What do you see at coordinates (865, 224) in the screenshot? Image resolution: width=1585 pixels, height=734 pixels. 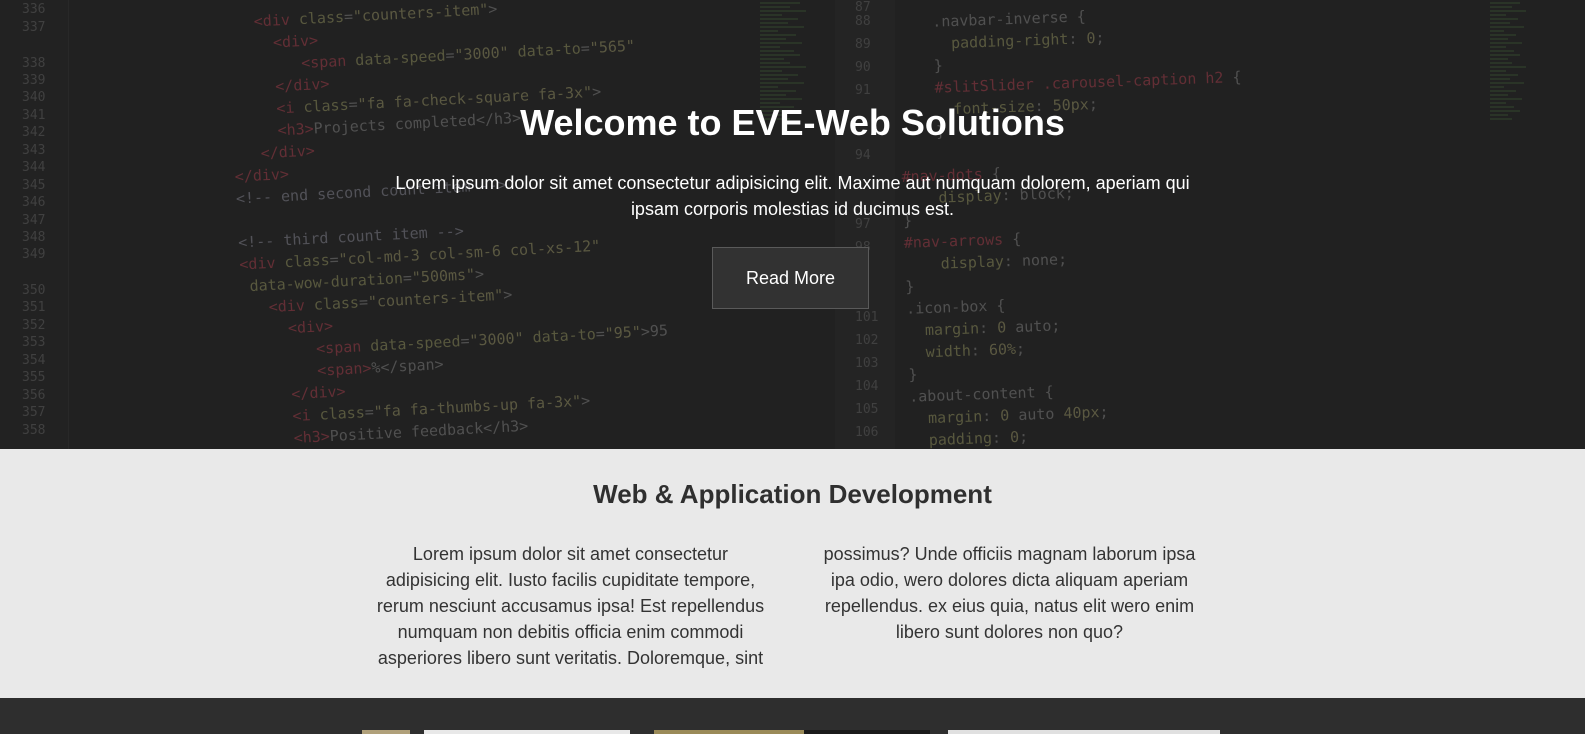 I see `code-gutter-right` at bounding box center [865, 224].